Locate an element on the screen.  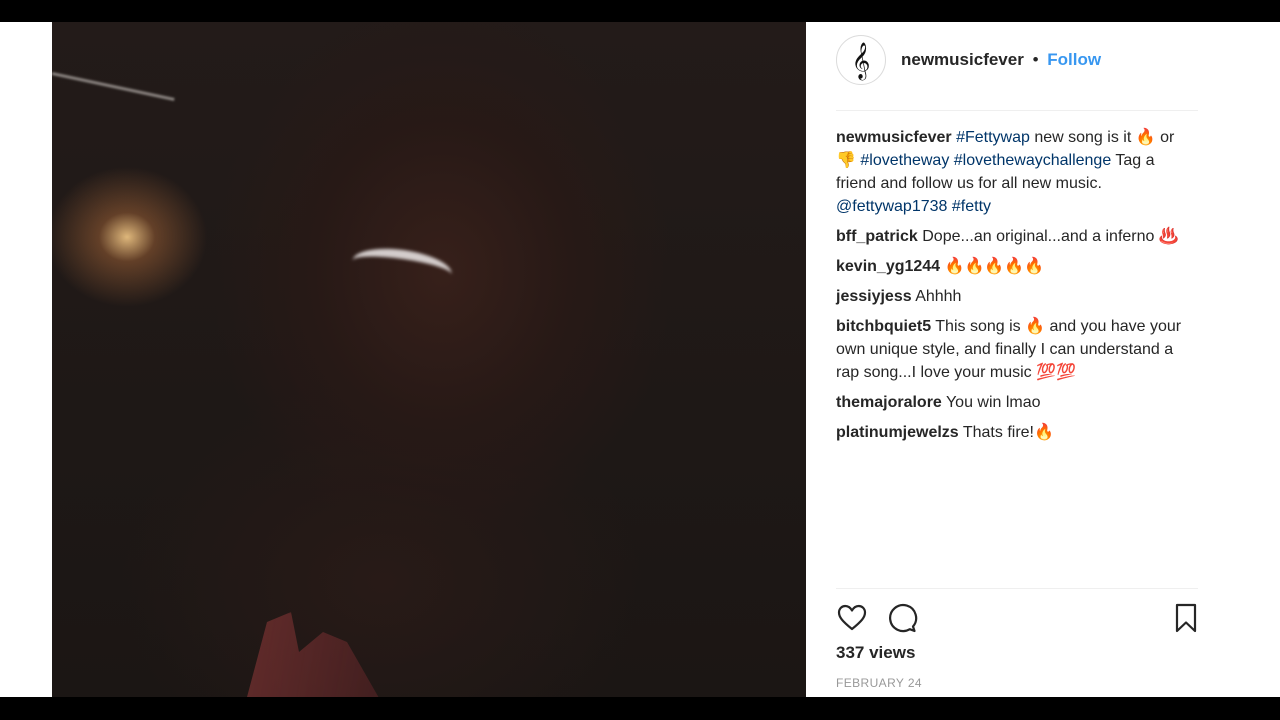
caption-hashtag-link: #fetty is located at coordinates (971, 206).